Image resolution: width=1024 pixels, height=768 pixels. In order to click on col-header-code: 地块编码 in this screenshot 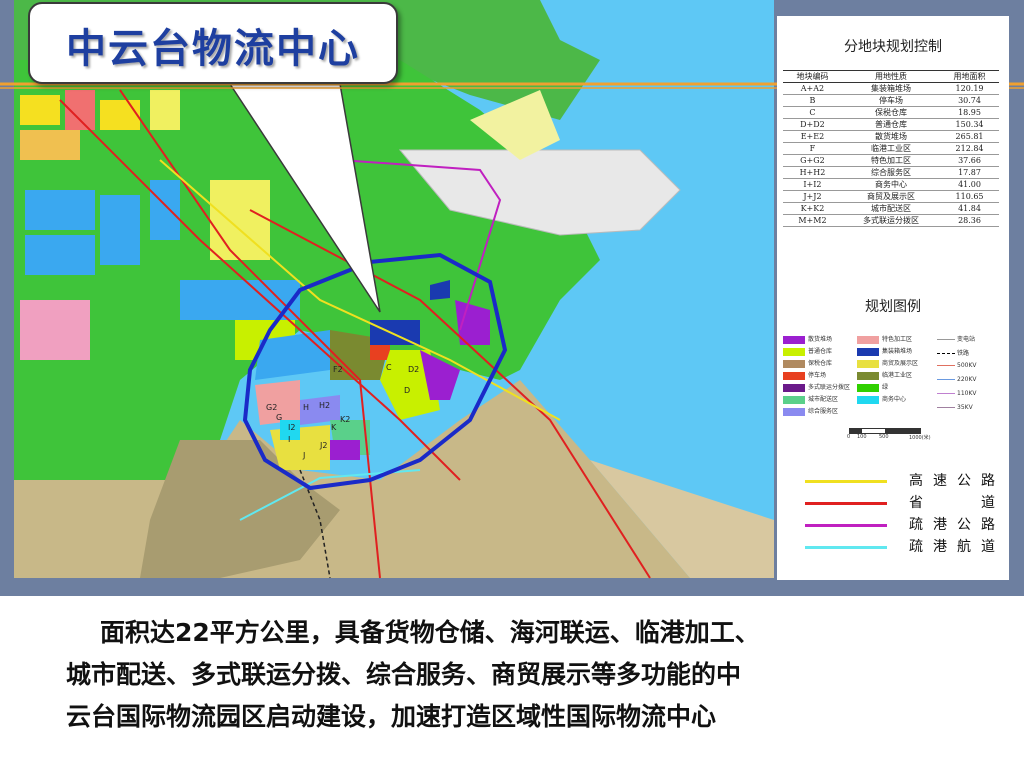, I will do `click(812, 76)`.